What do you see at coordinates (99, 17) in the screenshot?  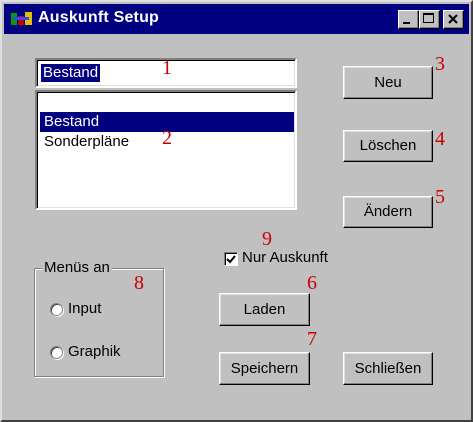 I see `window-title: Auskunft Setup` at bounding box center [99, 17].